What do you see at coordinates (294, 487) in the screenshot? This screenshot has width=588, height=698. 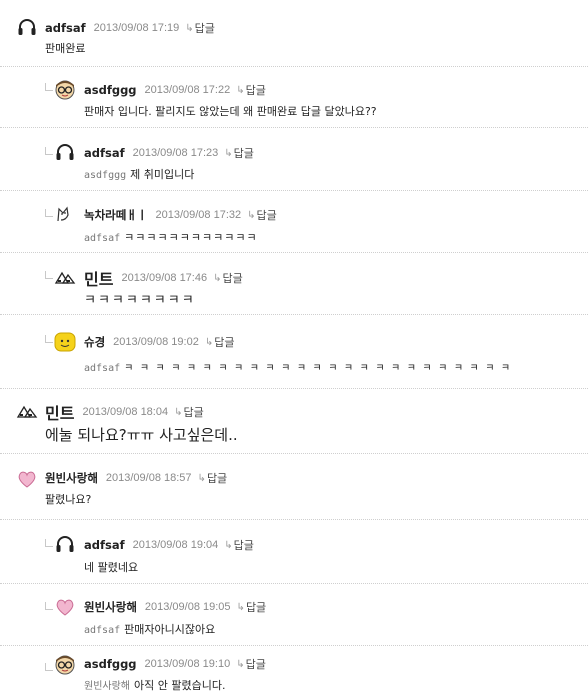 I see `comment-item: 원빈사랑해 2013/09/08 18:57 ↳ 답글 팔렸나요?` at bounding box center [294, 487].